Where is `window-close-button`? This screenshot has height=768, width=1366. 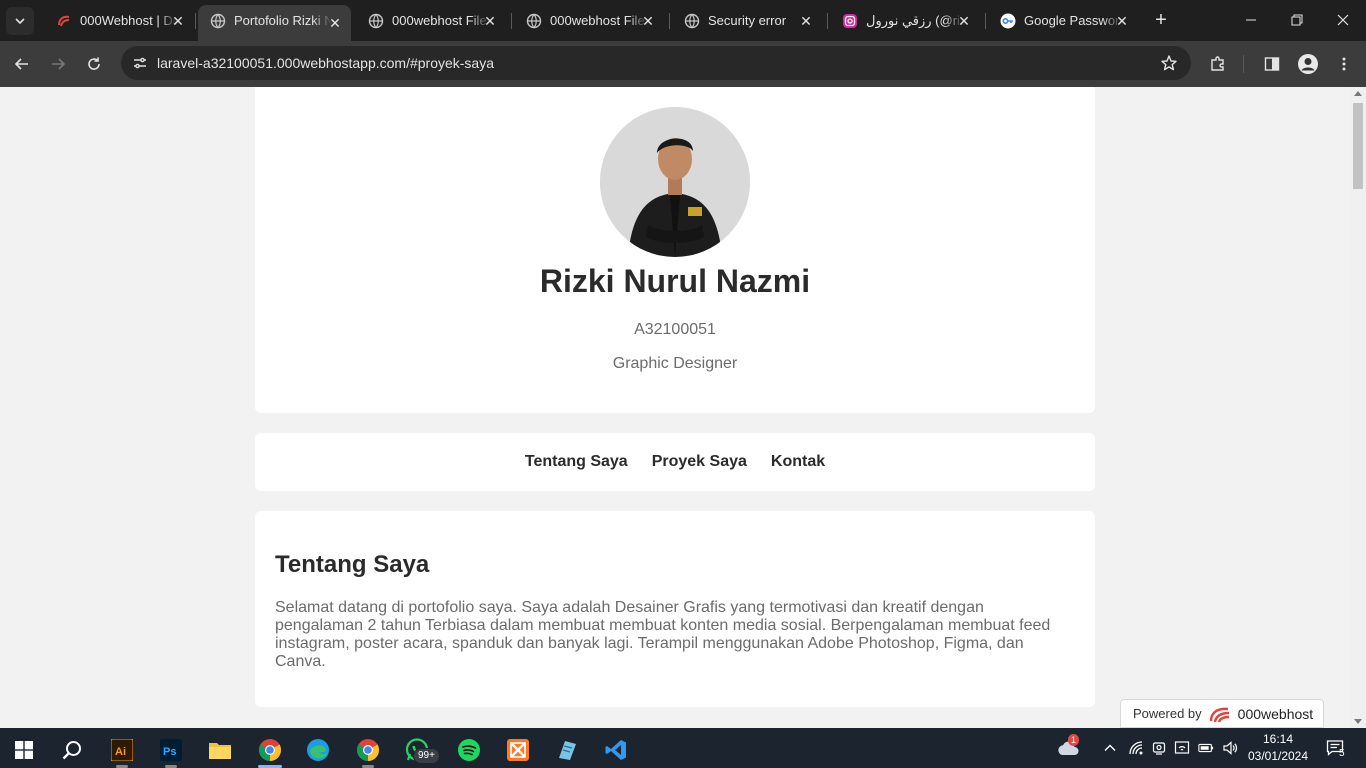
window-close-button is located at coordinates (1343, 20).